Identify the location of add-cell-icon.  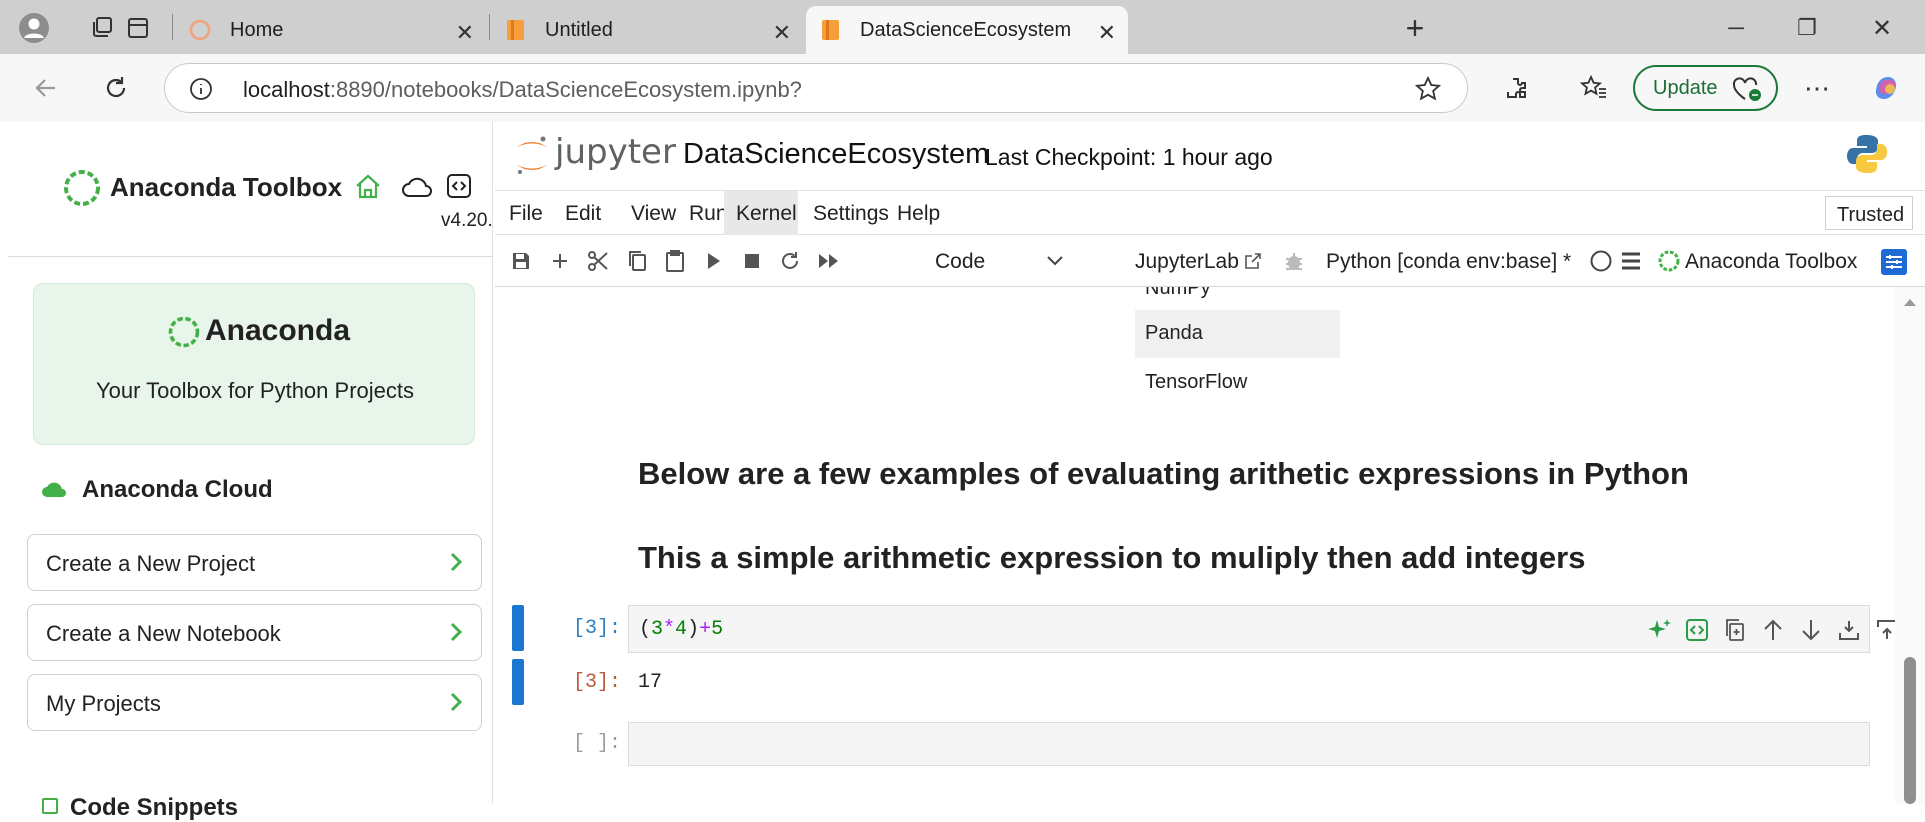
(560, 261).